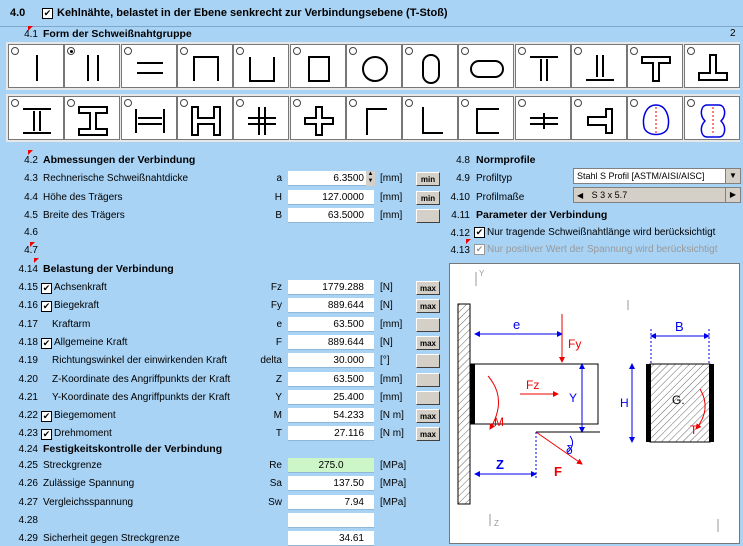 The width and height of the screenshot is (743, 546). What do you see at coordinates (133, 449) in the screenshot?
I see `strength-header: Festigkeitskontrolle der Verbindung` at bounding box center [133, 449].